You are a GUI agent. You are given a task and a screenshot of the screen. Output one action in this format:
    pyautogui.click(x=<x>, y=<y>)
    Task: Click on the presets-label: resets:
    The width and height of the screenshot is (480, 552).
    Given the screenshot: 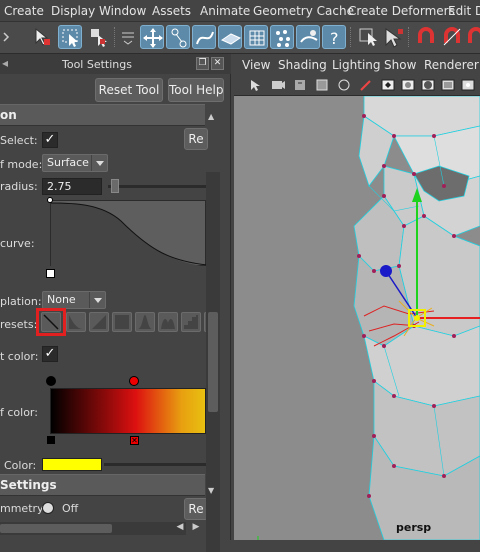 What is the action you would take?
    pyautogui.click(x=19, y=324)
    